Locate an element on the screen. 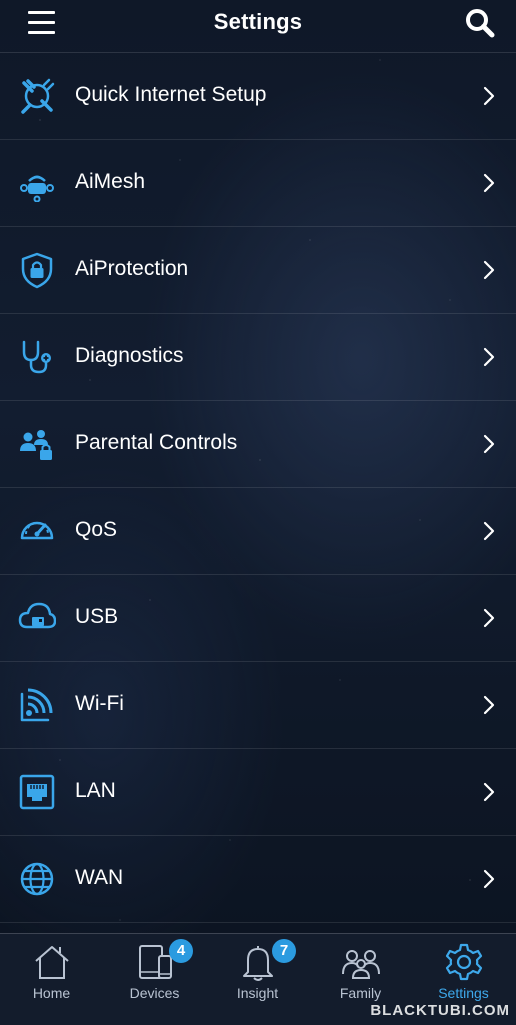 The image size is (516, 1025). settings-item-label: LAN is located at coordinates (95, 790).